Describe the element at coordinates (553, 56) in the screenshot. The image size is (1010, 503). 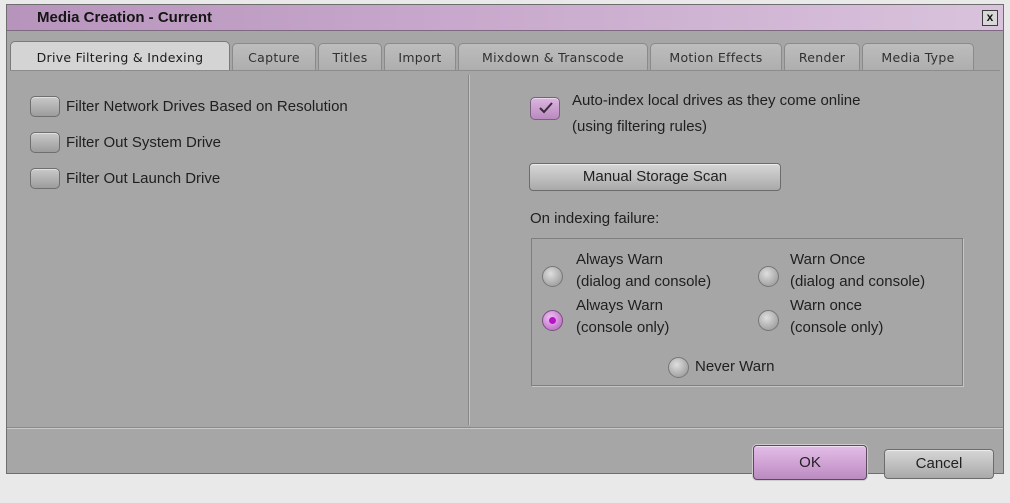
I see `tab-mixdown-transcode: Mixdown & Transcode` at that location.